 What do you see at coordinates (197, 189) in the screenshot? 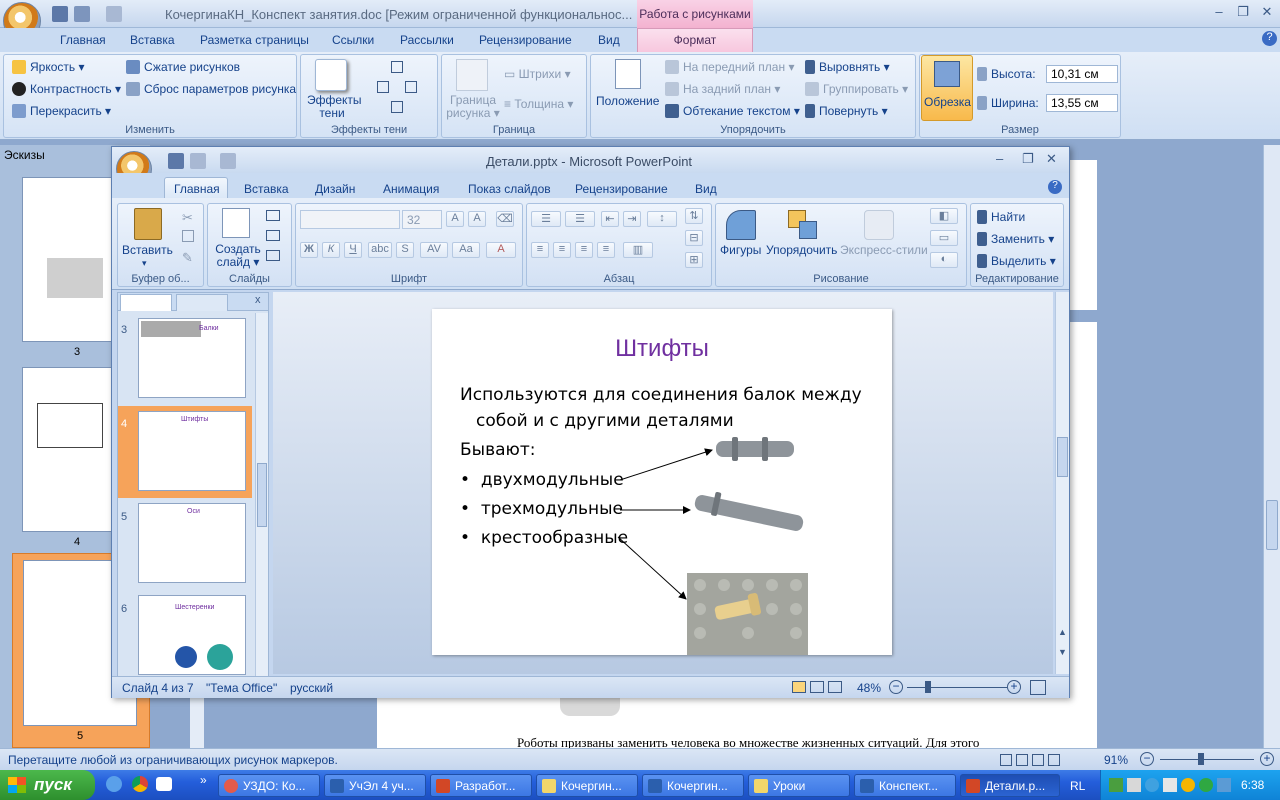
I see `ppt-tab-home: Главная` at bounding box center [197, 189].